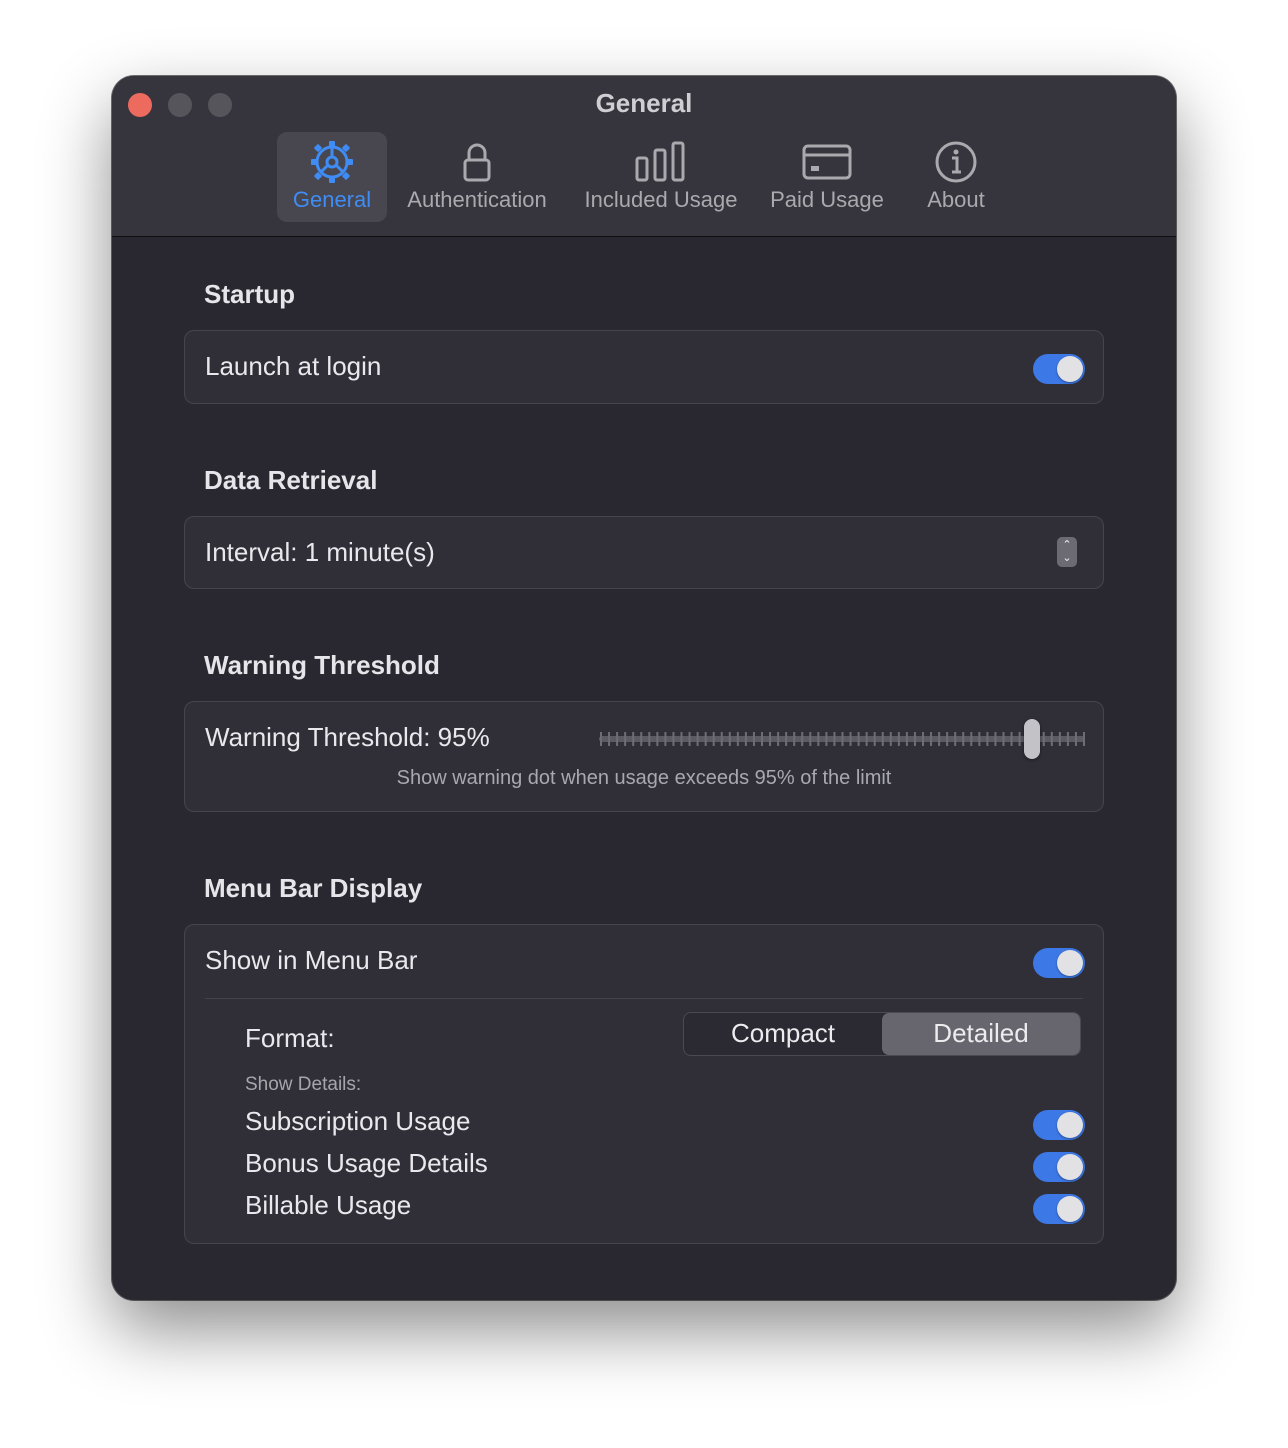 The height and width of the screenshot is (1448, 1288). What do you see at coordinates (827, 162) in the screenshot?
I see `credit-card-icon` at bounding box center [827, 162].